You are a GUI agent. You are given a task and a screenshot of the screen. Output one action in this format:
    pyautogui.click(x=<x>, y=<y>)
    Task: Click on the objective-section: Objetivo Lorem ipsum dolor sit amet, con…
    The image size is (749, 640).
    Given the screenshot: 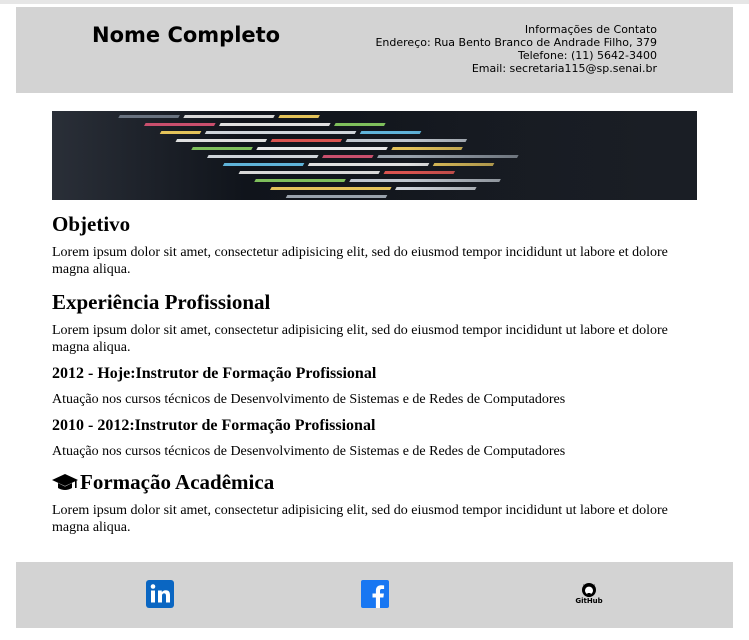 What is the action you would take?
    pyautogui.click(x=377, y=244)
    